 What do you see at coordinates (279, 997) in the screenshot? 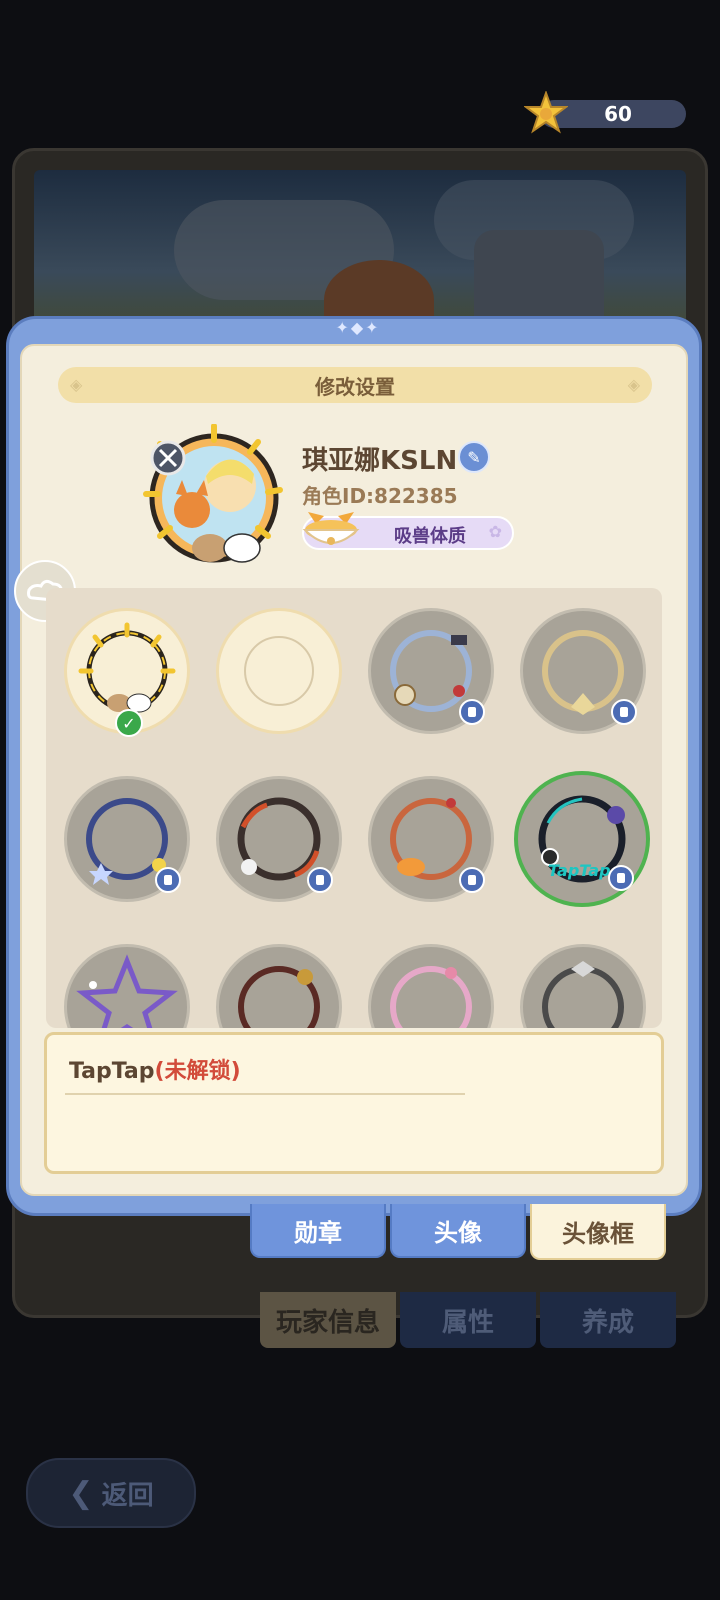
I see `leaf-frame-icon` at bounding box center [279, 997].